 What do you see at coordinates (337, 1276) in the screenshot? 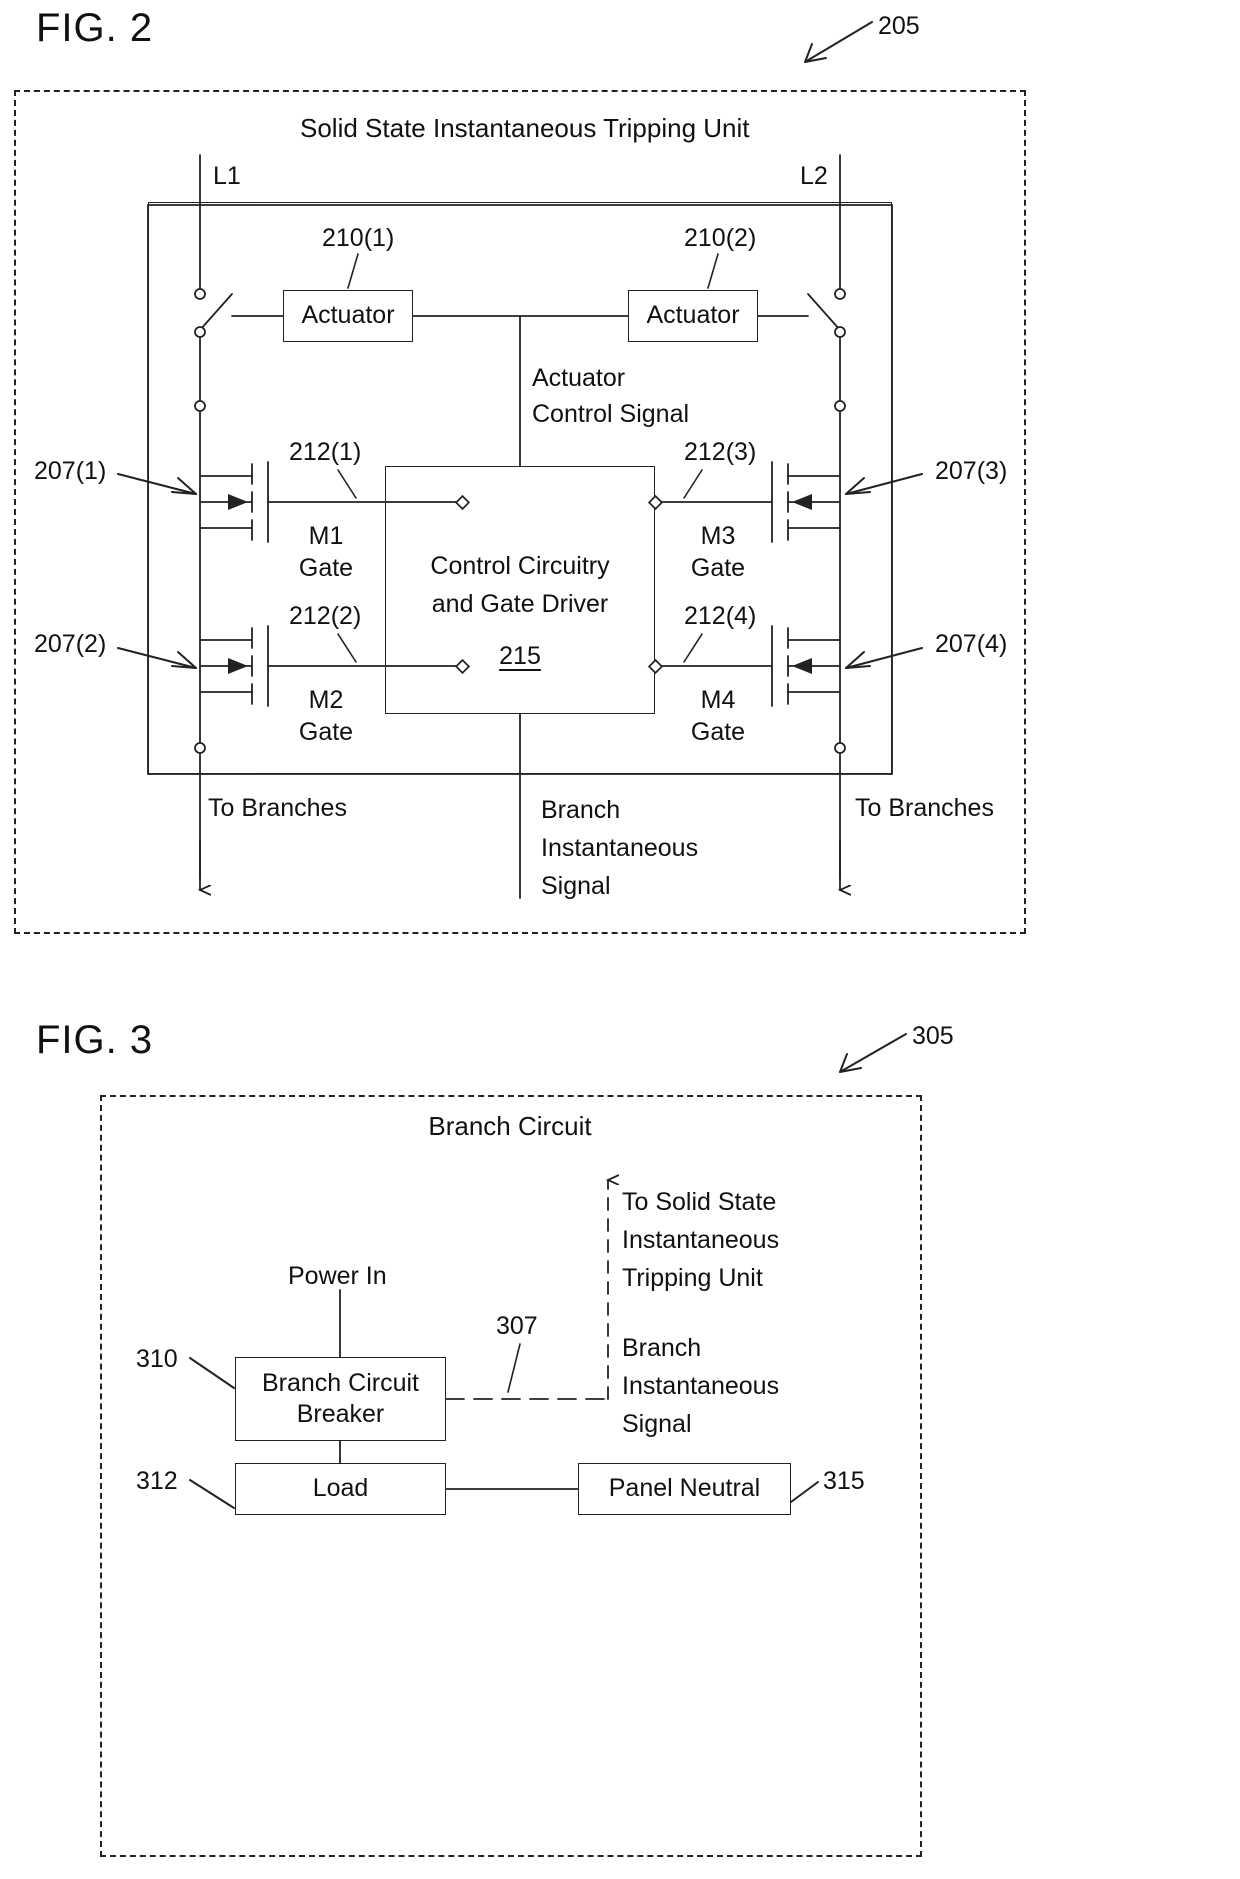
I see `power-in-label: Power In` at bounding box center [337, 1276].